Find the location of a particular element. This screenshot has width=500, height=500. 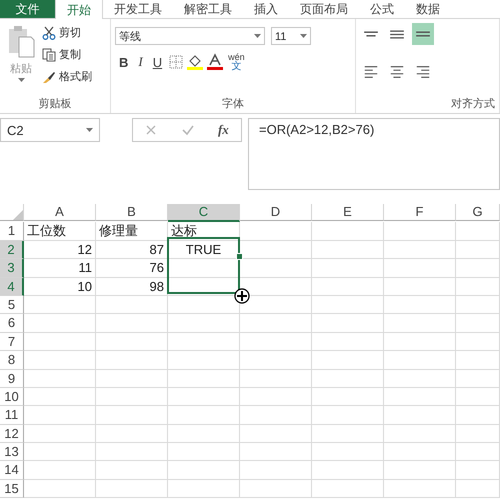

column-header: D is located at coordinates (276, 212).